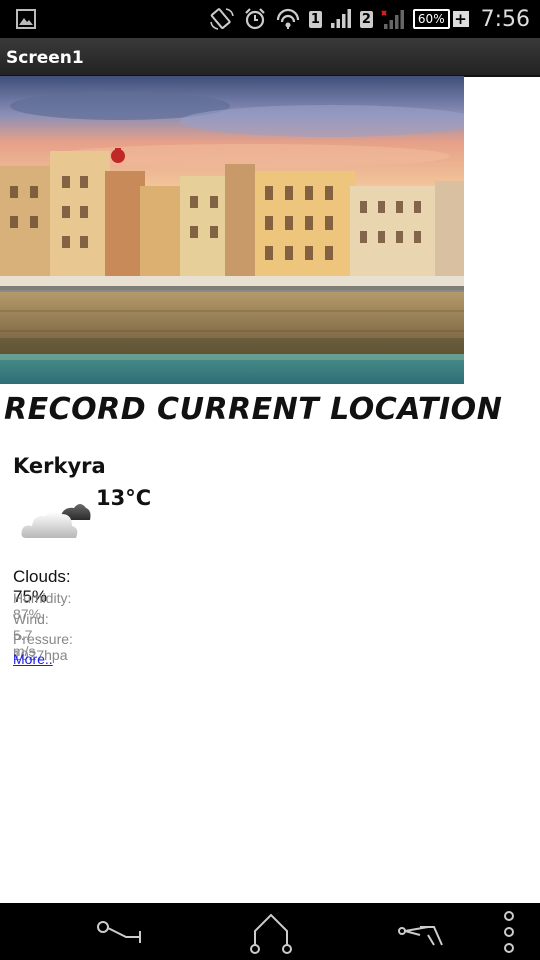 The image size is (540, 960). Describe the element at coordinates (341, 19) in the screenshot. I see `signal-icon` at that location.